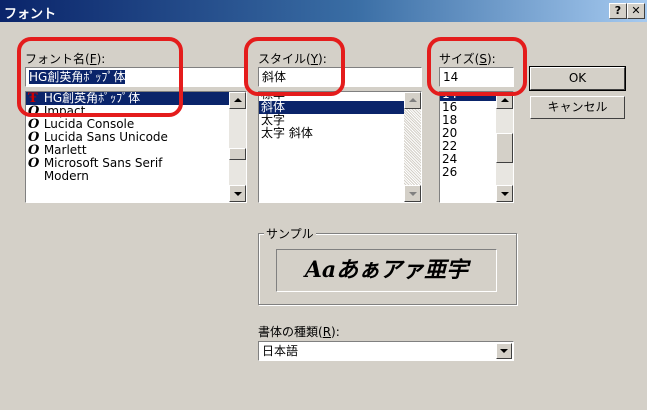  Describe the element at coordinates (386, 270) in the screenshot. I see `sample-preview: Aaあぁアァ亜宇` at that location.